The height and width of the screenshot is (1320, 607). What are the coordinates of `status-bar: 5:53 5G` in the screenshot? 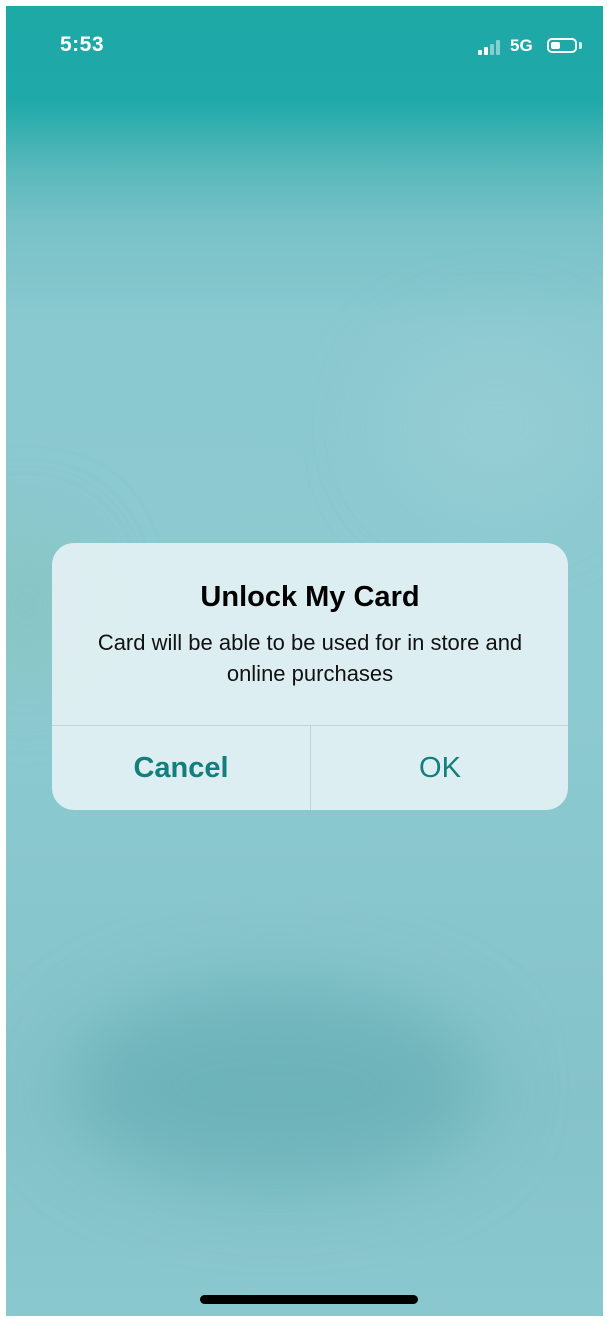 It's located at (304, 46).